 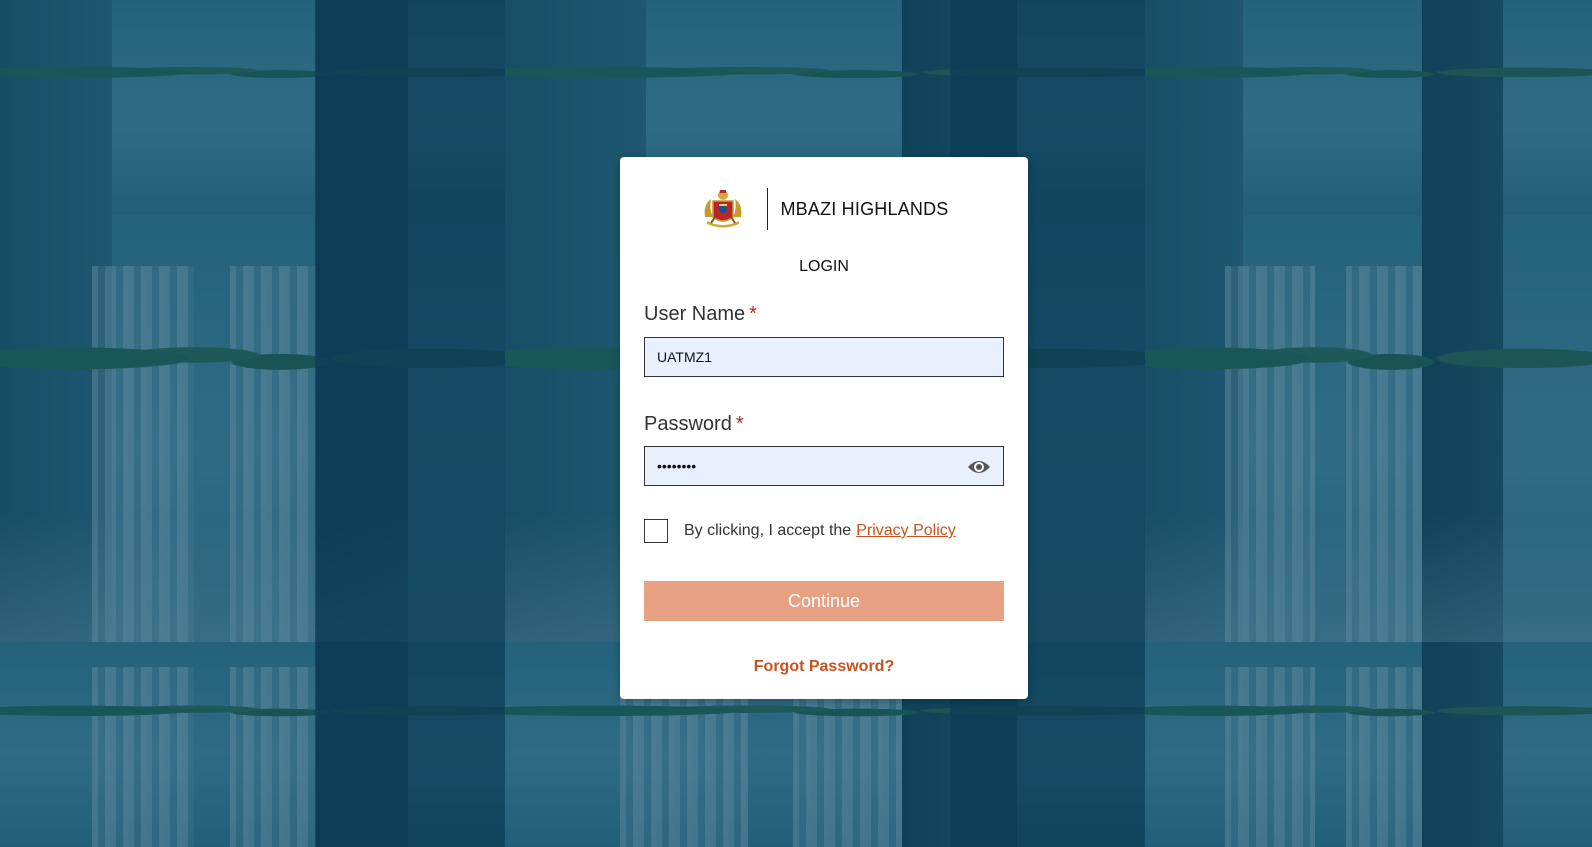 What do you see at coordinates (824, 667) in the screenshot?
I see `forgot-password-link: Forgot Password?` at bounding box center [824, 667].